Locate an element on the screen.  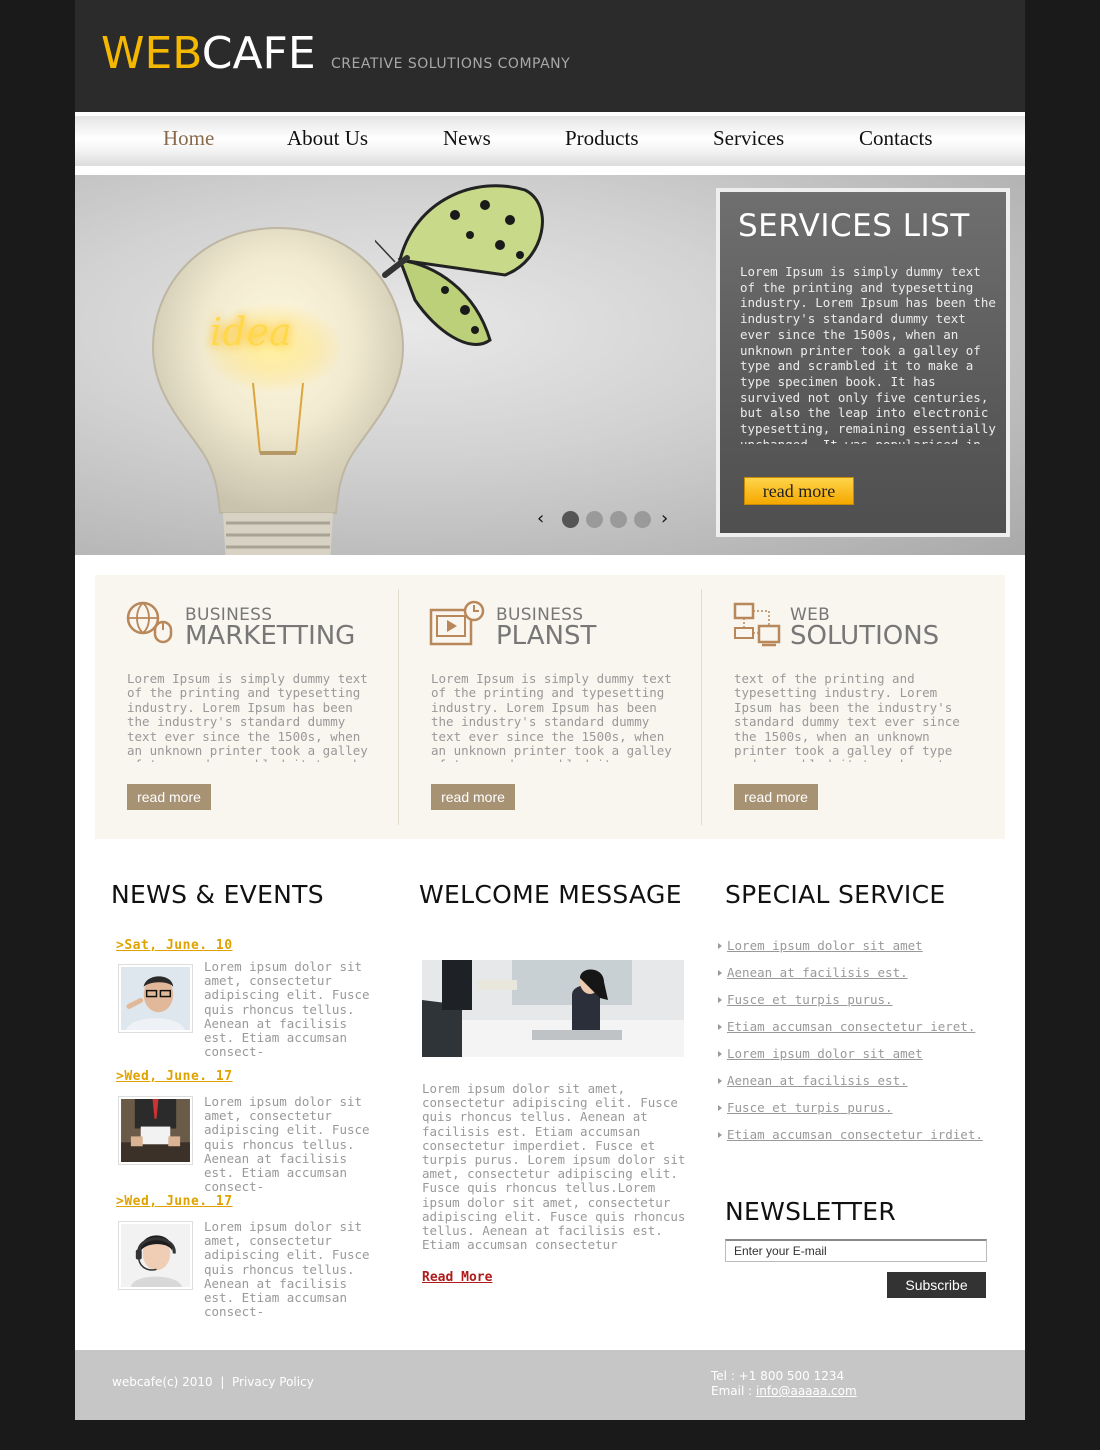
bulb-idea-text: idea is located at coordinates (251, 332).